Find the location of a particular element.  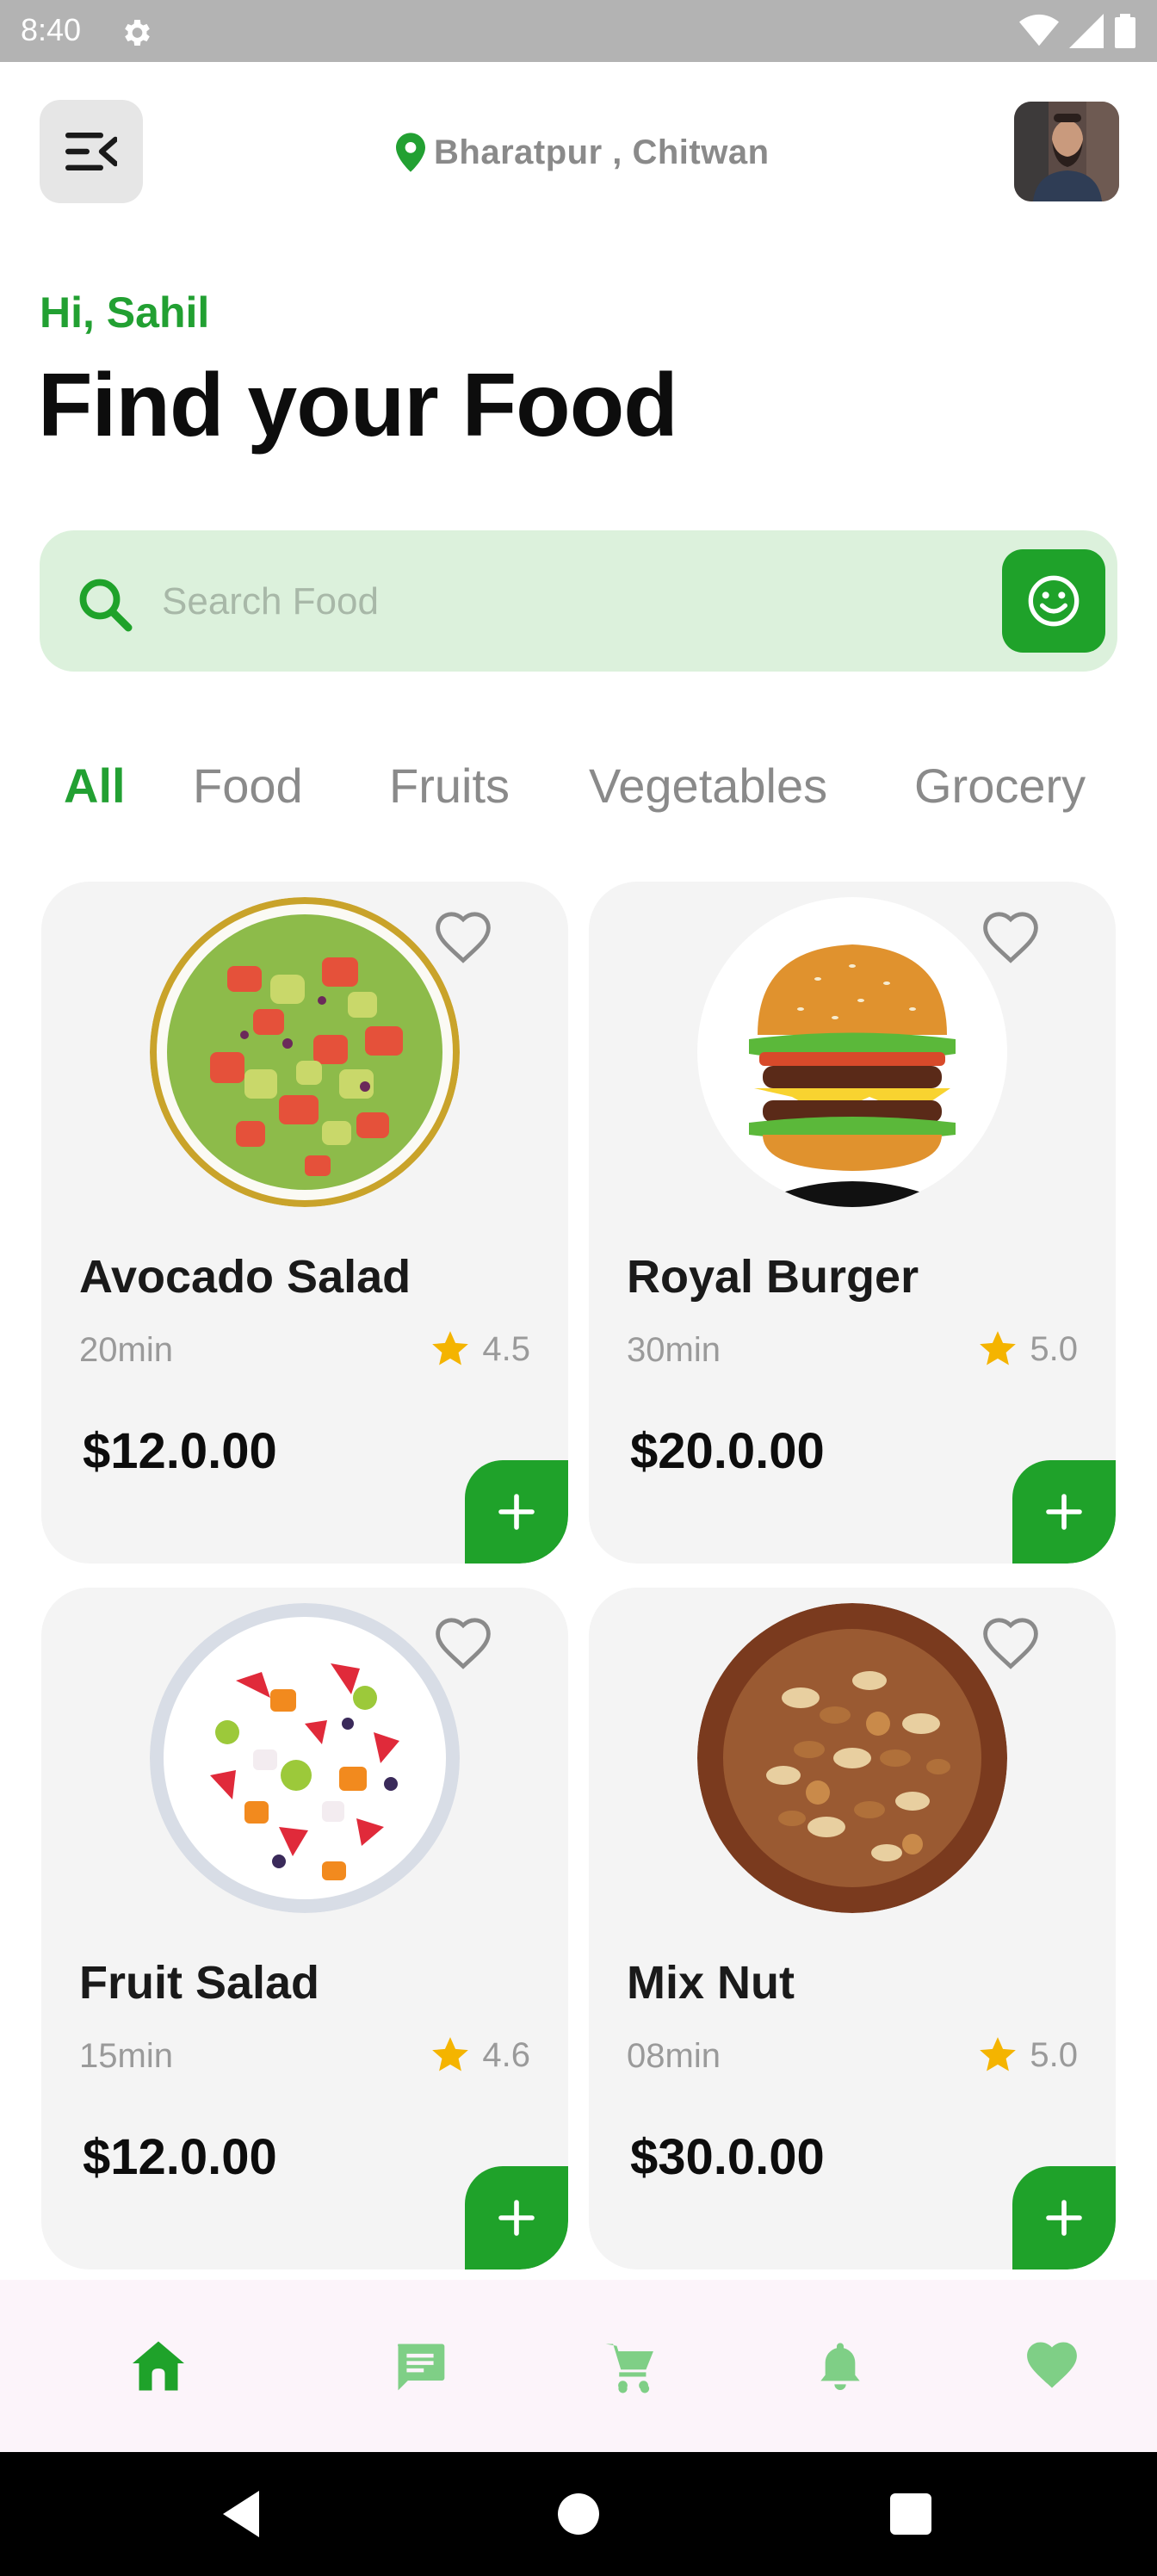

signal-icon is located at coordinates (1087, 31).